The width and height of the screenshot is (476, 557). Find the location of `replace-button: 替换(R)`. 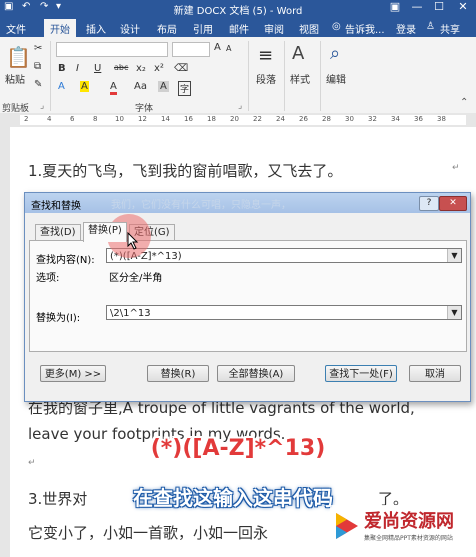

replace-button: 替换(R) is located at coordinates (178, 373).